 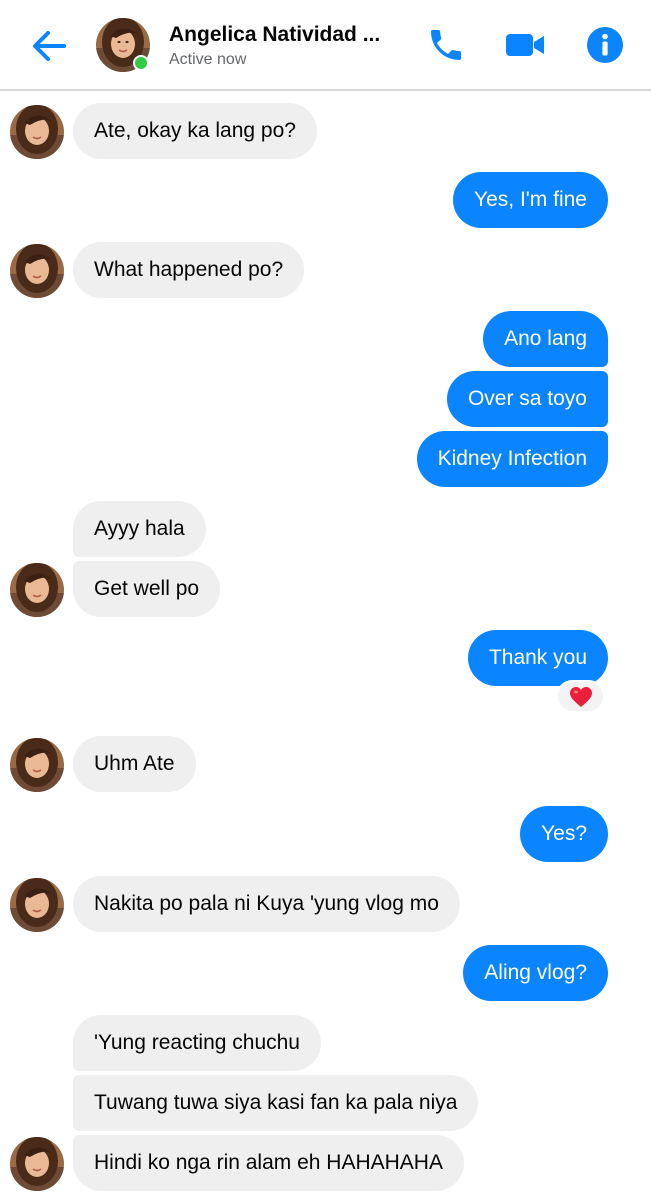 What do you see at coordinates (139, 529) in the screenshot?
I see `incoming-message: Ayyy hala` at bounding box center [139, 529].